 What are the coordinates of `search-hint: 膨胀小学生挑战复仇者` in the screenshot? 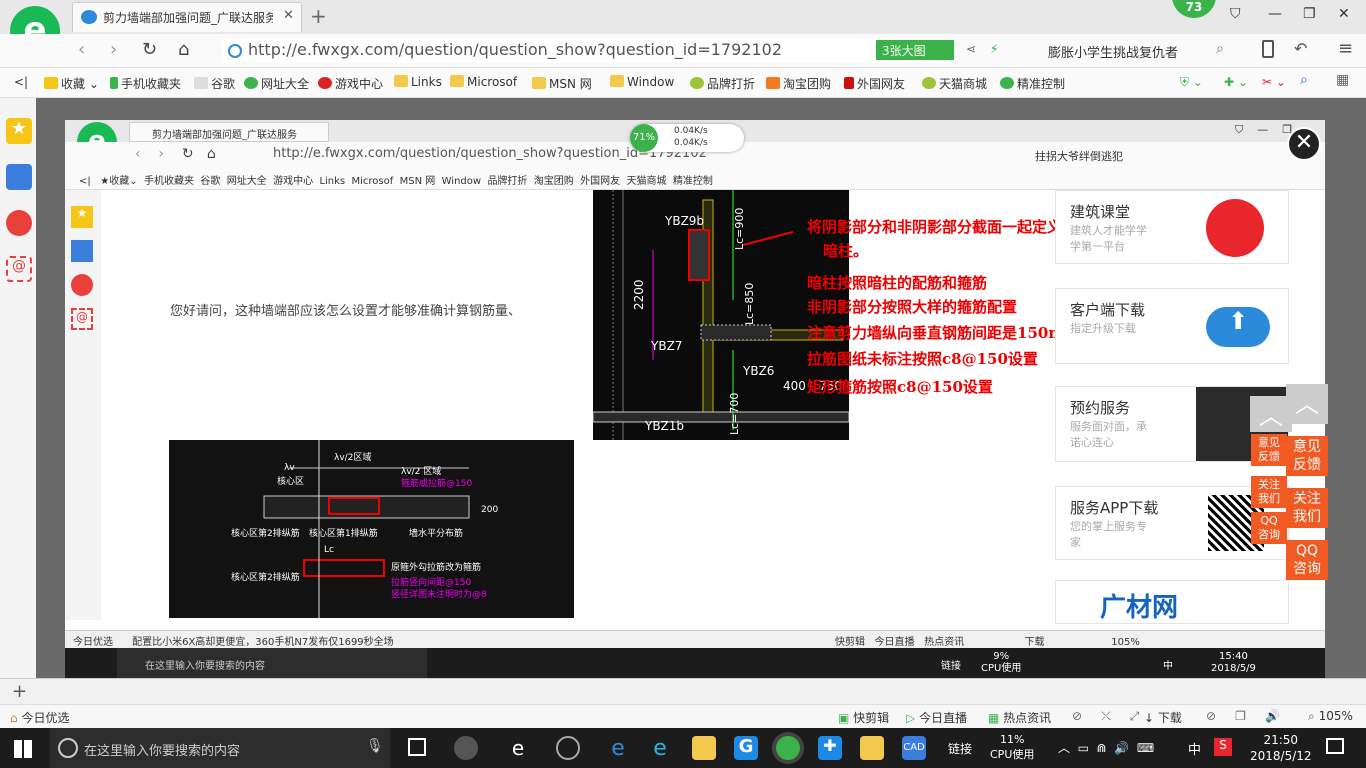 It's located at (1113, 51).